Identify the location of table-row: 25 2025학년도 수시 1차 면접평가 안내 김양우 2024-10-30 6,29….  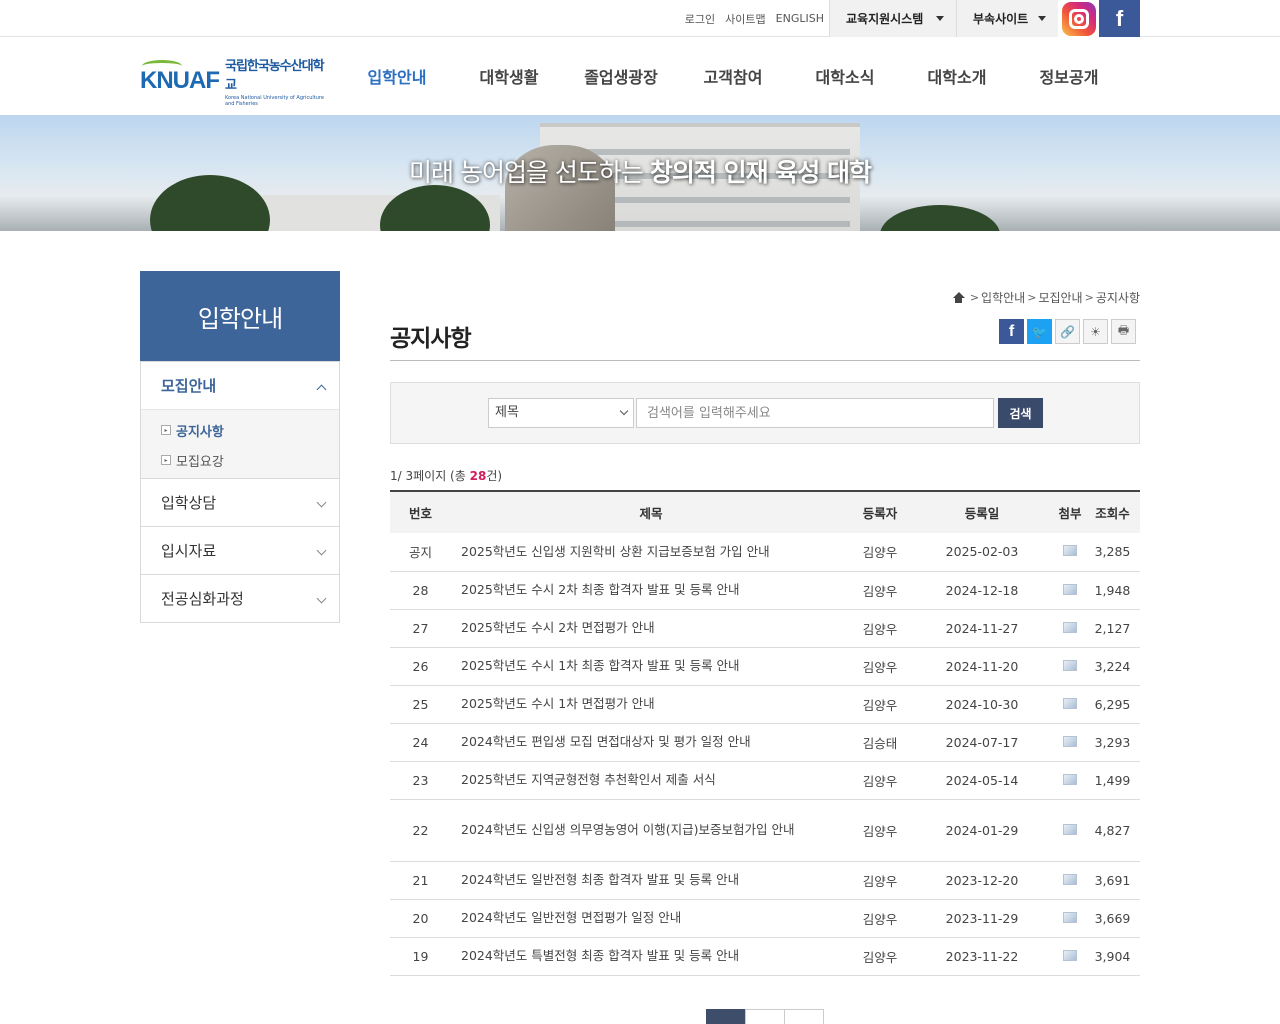
(765, 704).